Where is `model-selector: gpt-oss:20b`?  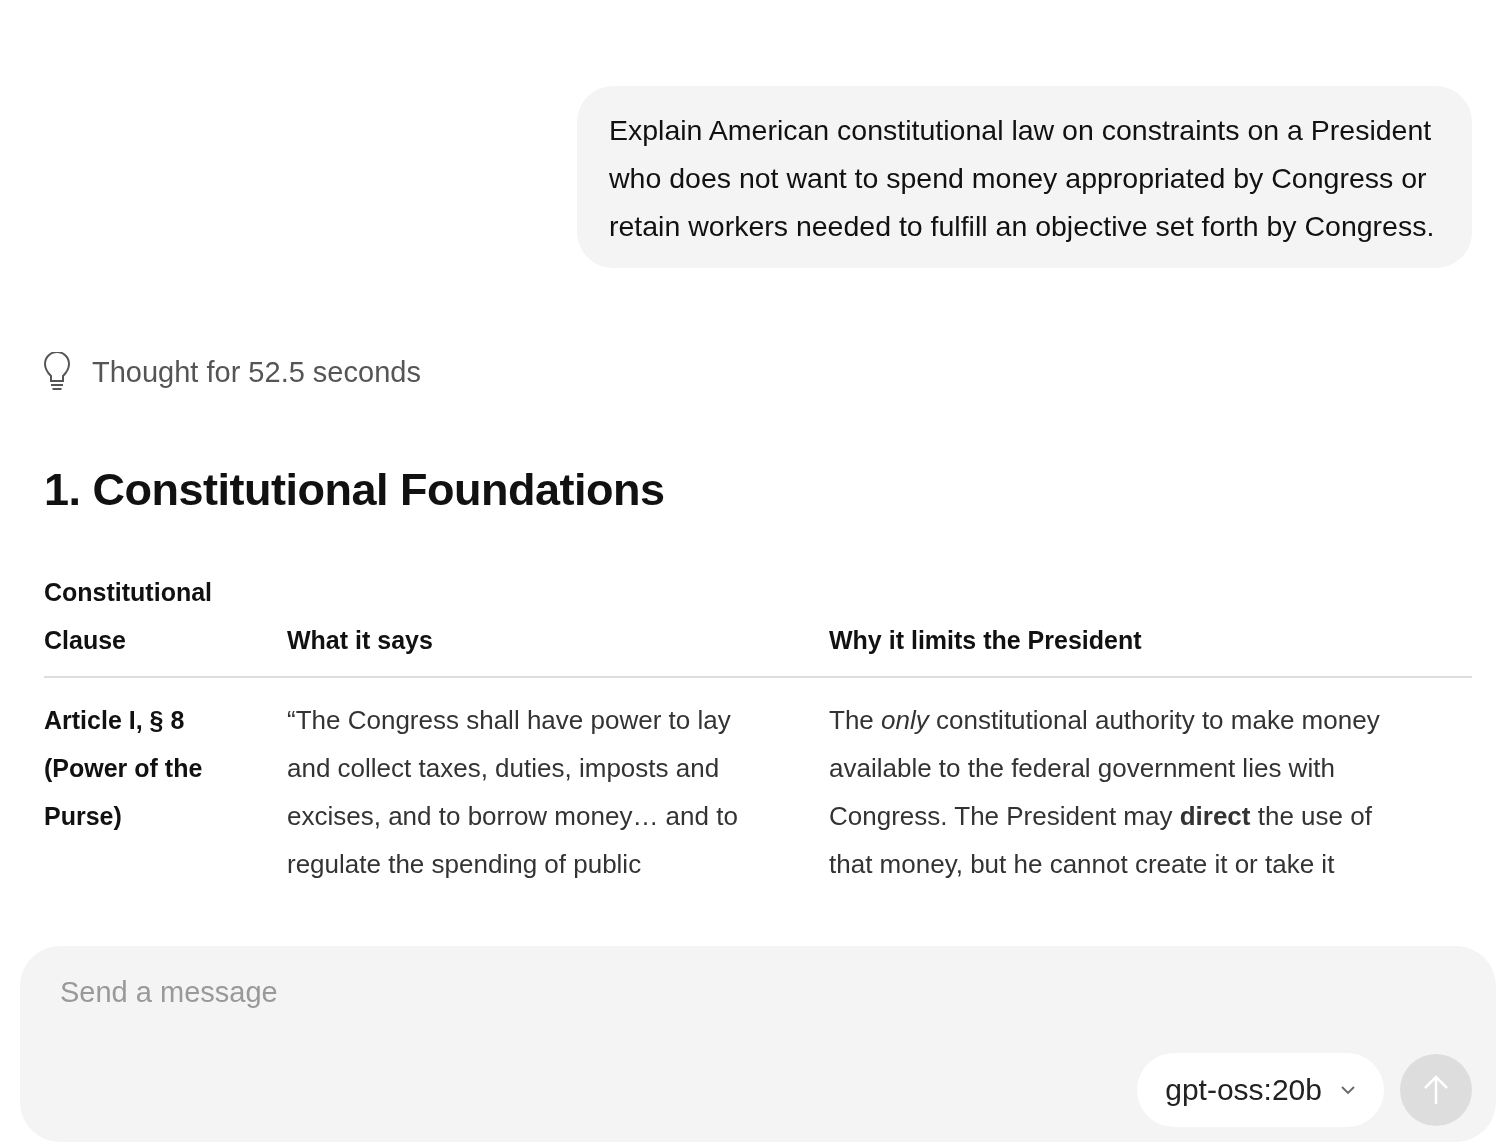
model-selector: gpt-oss:20b is located at coordinates (1260, 1090).